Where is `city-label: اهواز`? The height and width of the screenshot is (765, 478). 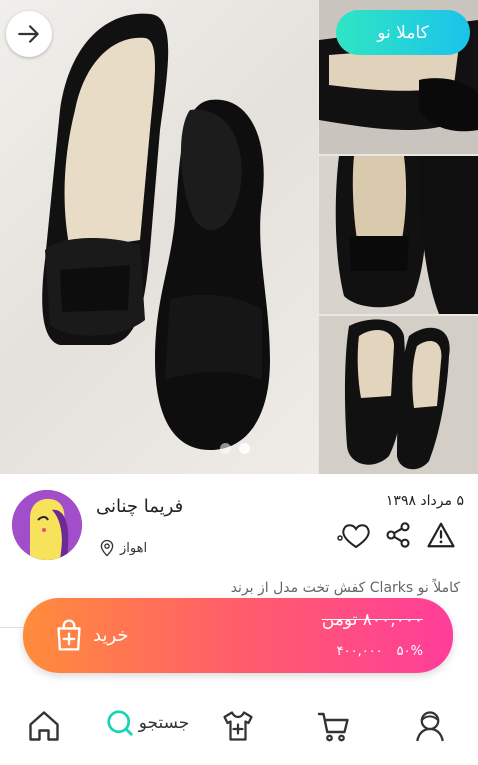
city-label: اهواز is located at coordinates (134, 548).